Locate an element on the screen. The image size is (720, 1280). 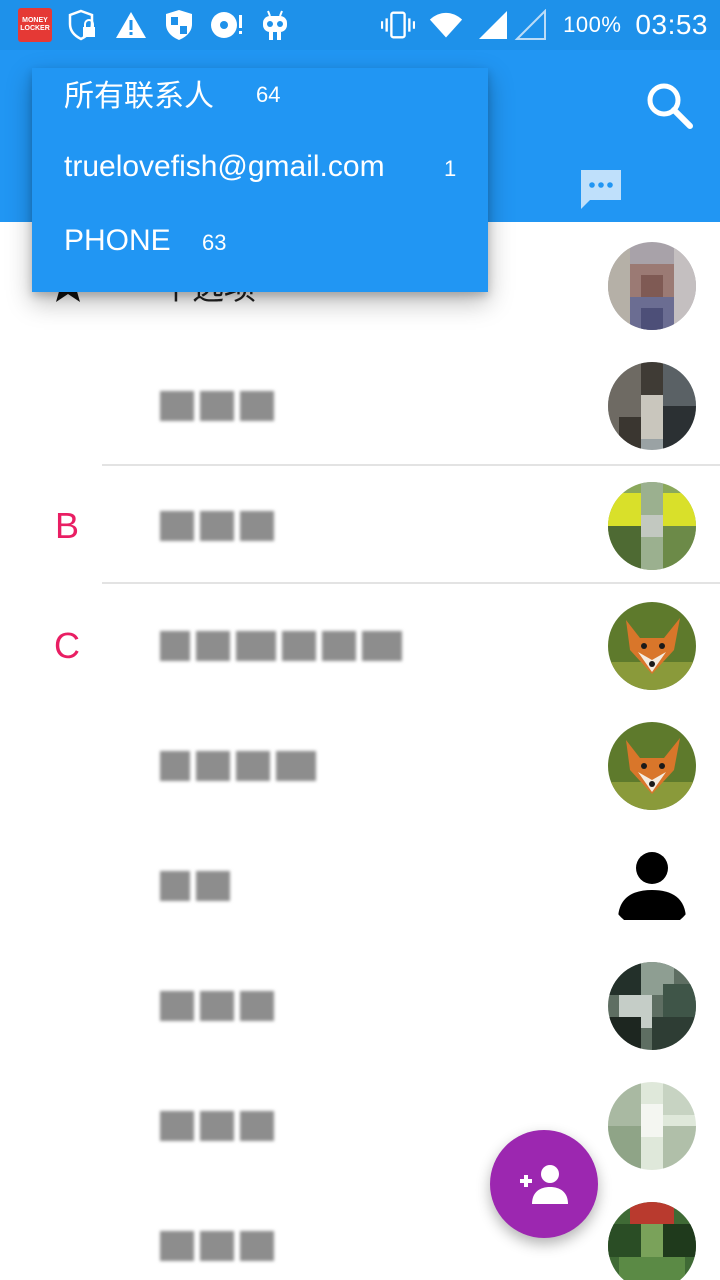
chat-bubble-icon is located at coordinates (601, 191).